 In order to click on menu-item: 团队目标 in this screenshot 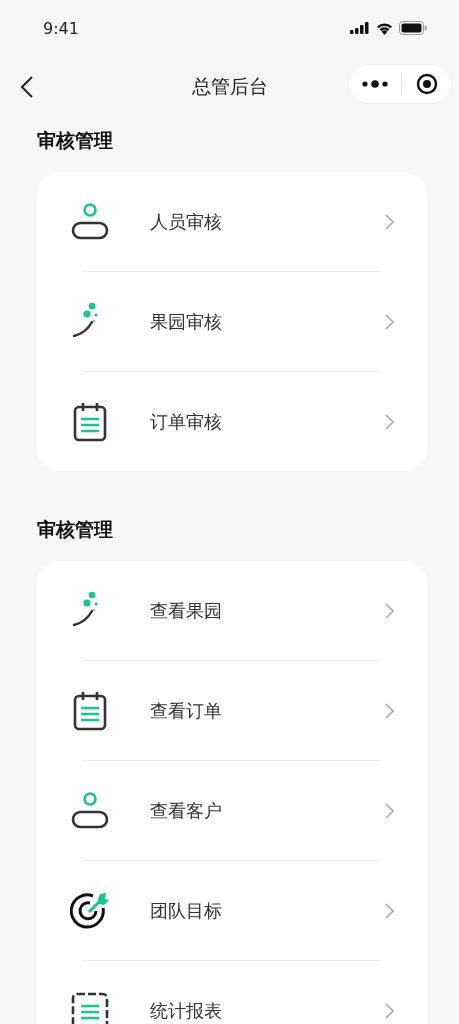, I will do `click(232, 910)`.